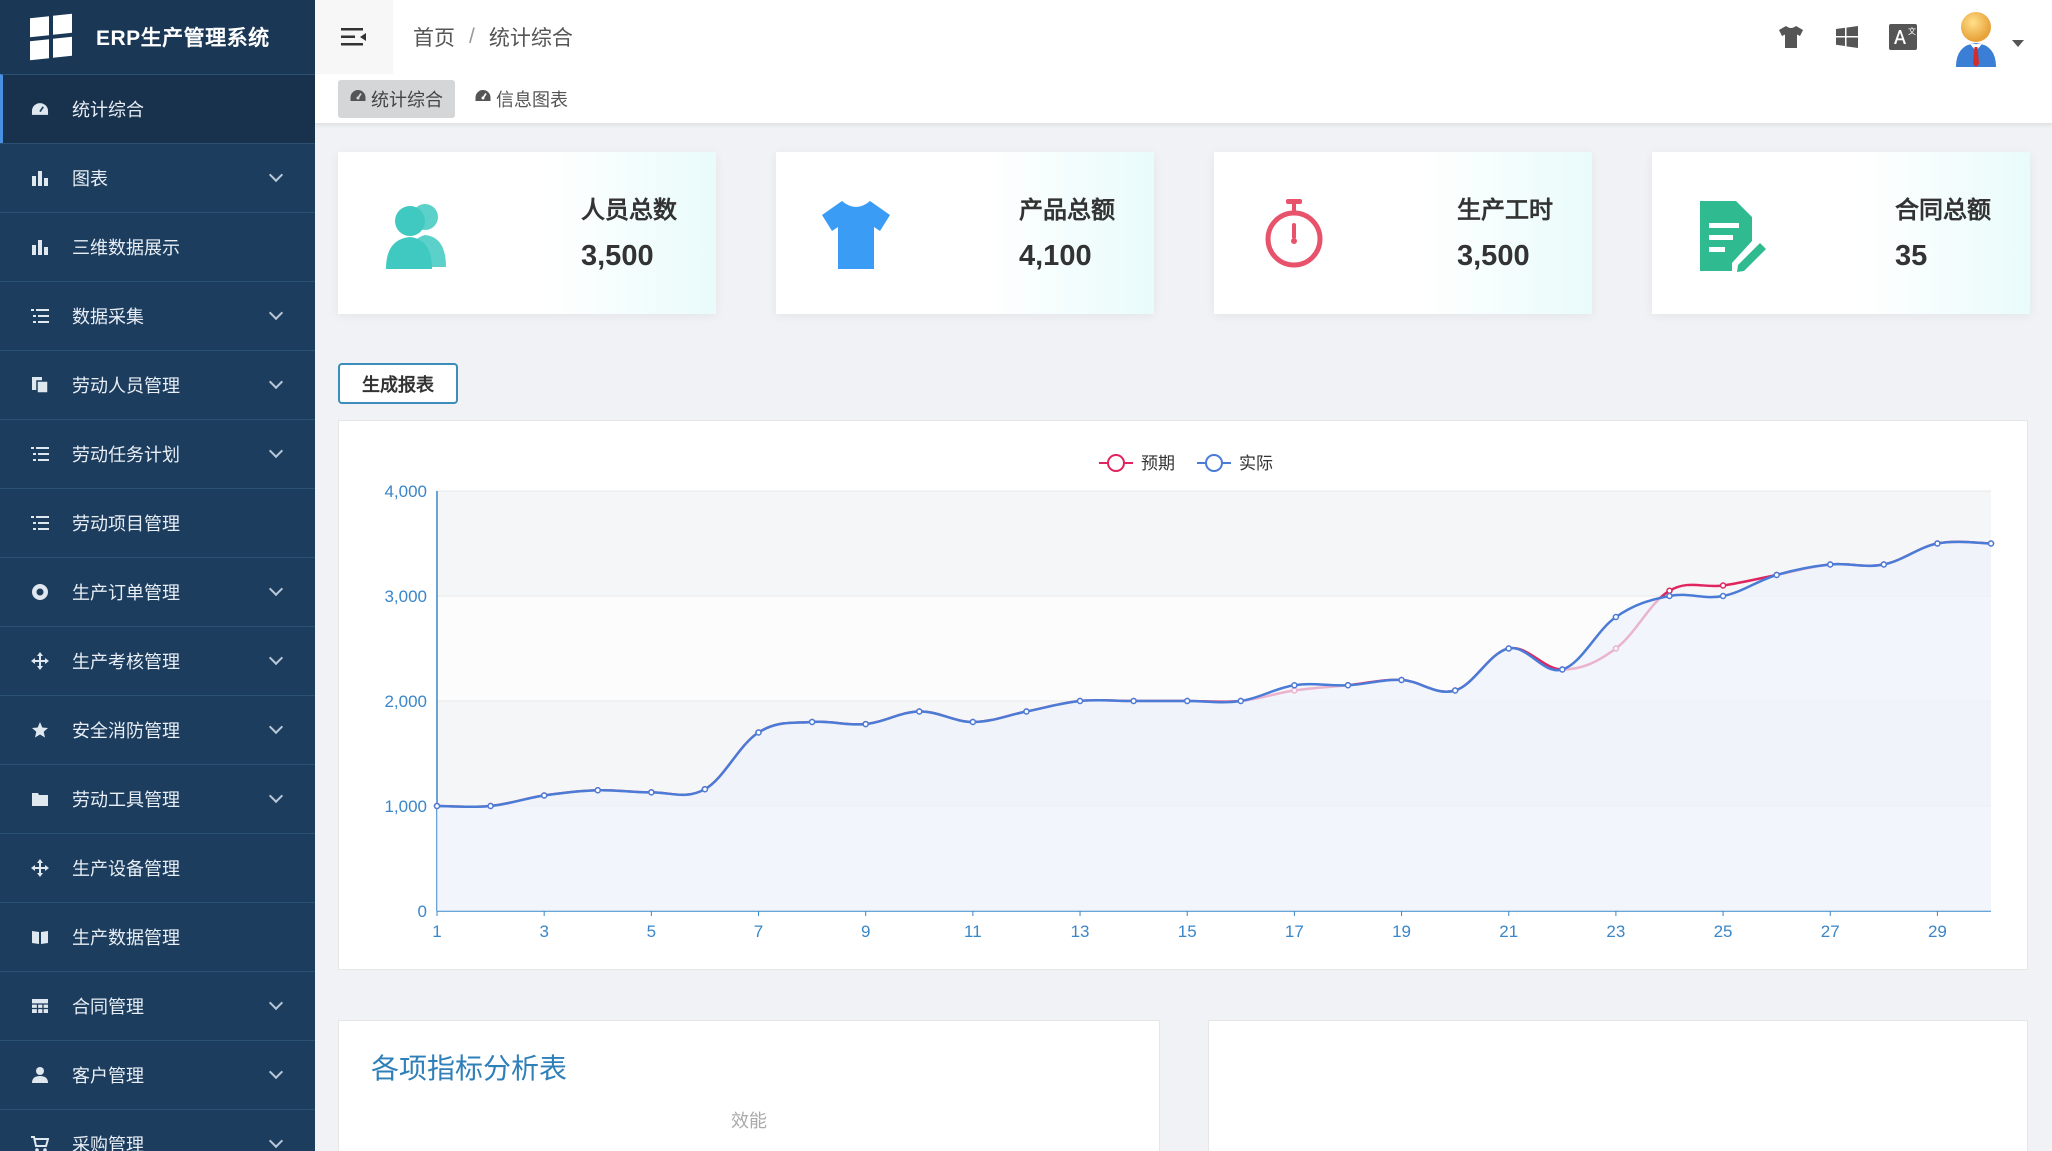 This screenshot has width=2052, height=1151. I want to click on user-icon, so click(40, 1075).